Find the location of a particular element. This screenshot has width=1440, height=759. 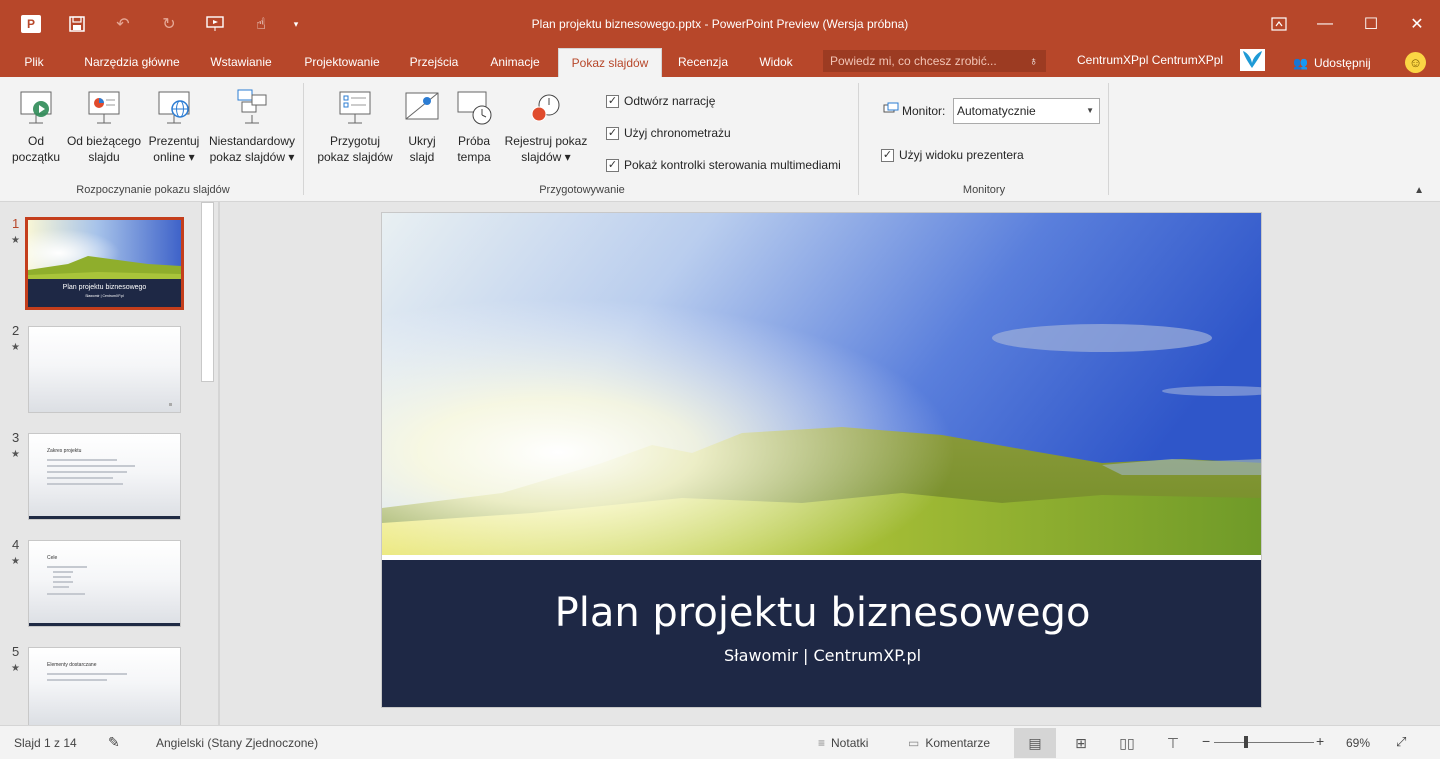

thumbnail-title: Elementy dostarczane is located at coordinates (72, 665).